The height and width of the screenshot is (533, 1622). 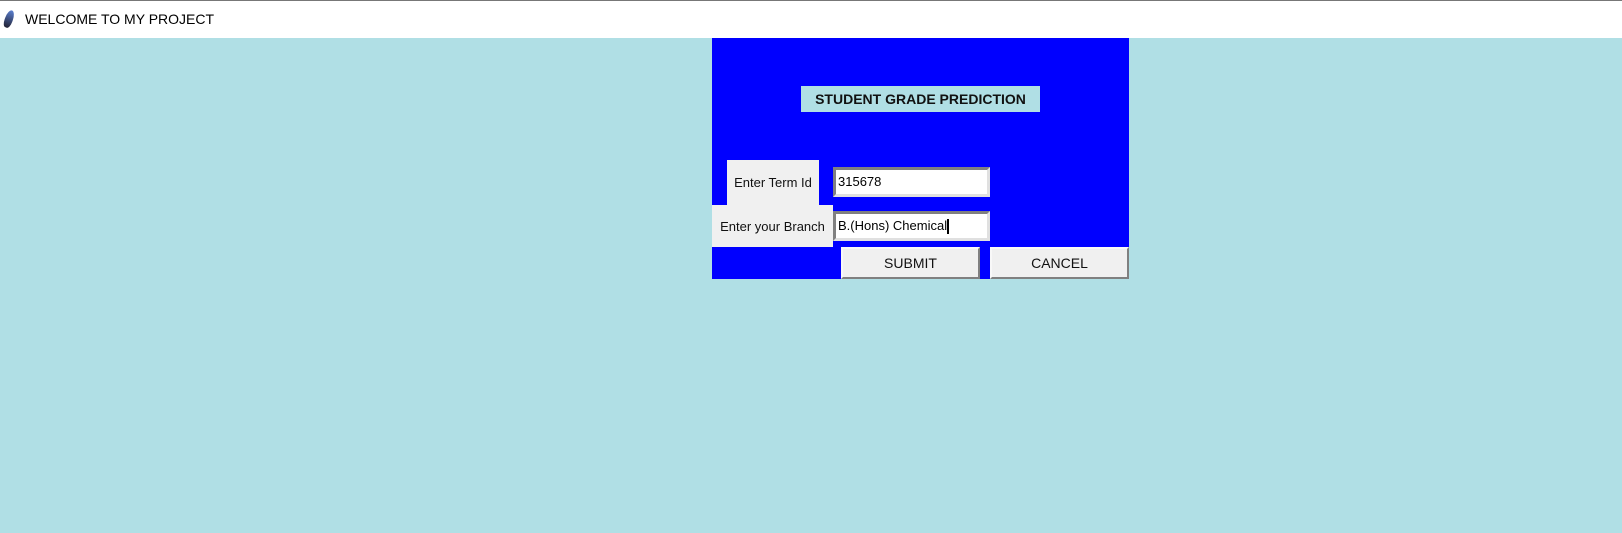 I want to click on branch-input: B.(Hons) Chemical, so click(x=911, y=226).